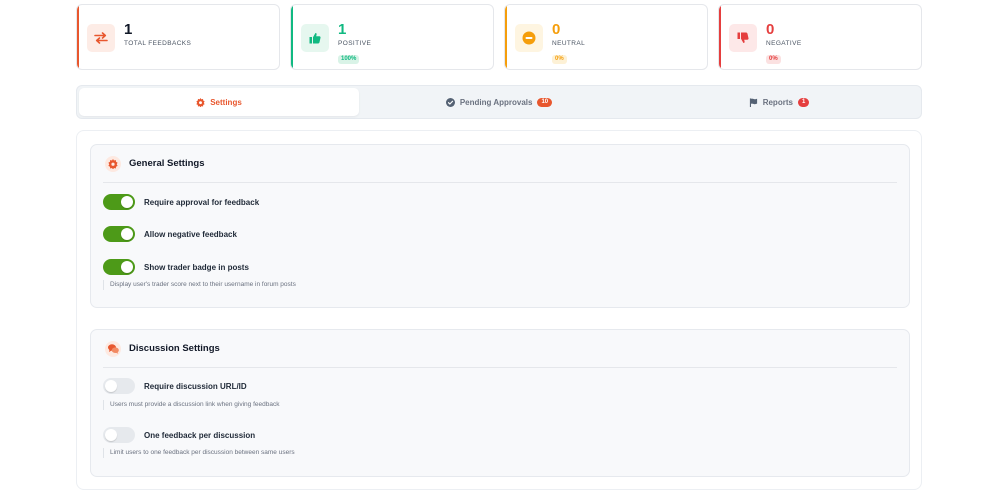 The height and width of the screenshot is (490, 1000). What do you see at coordinates (174, 348) in the screenshot?
I see `section-title: Discussion Settings` at bounding box center [174, 348].